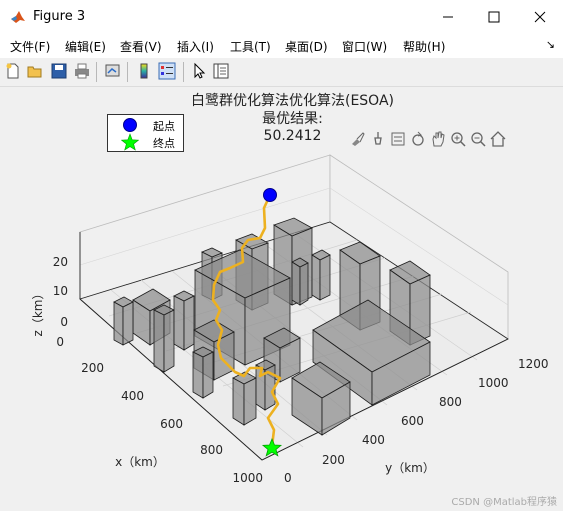 This screenshot has width=563, height=511. Describe the element at coordinates (141, 46) in the screenshot. I see `menu-view: 查看(V)` at that location.